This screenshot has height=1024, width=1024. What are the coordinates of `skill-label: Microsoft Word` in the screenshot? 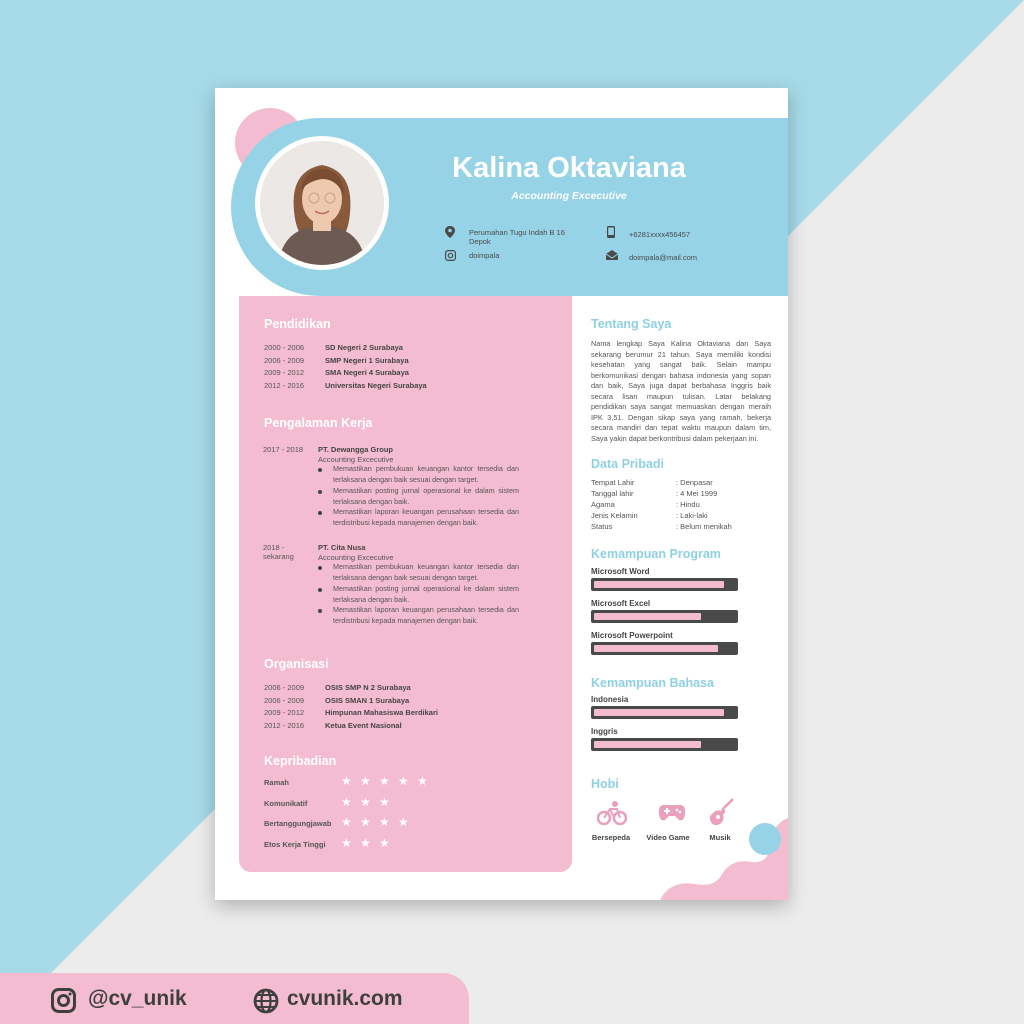 It's located at (620, 571).